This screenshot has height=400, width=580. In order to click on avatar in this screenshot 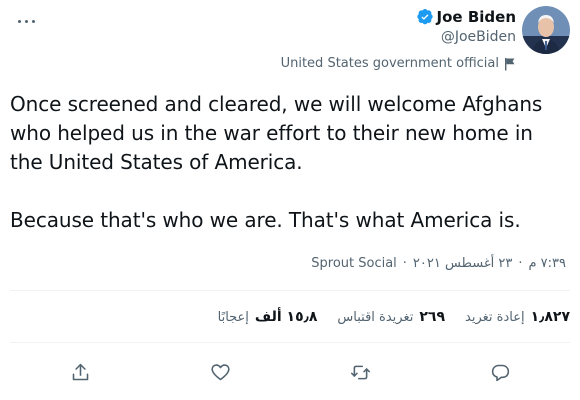, I will do `click(546, 30)`.